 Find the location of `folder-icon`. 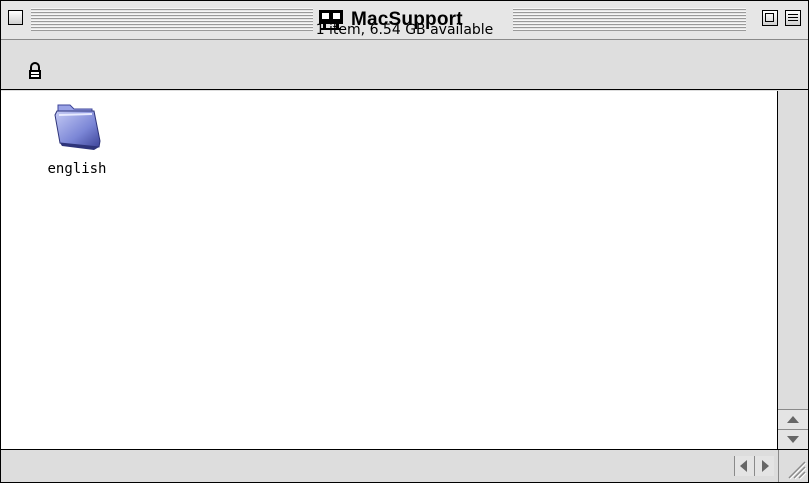

folder-icon is located at coordinates (77, 127).